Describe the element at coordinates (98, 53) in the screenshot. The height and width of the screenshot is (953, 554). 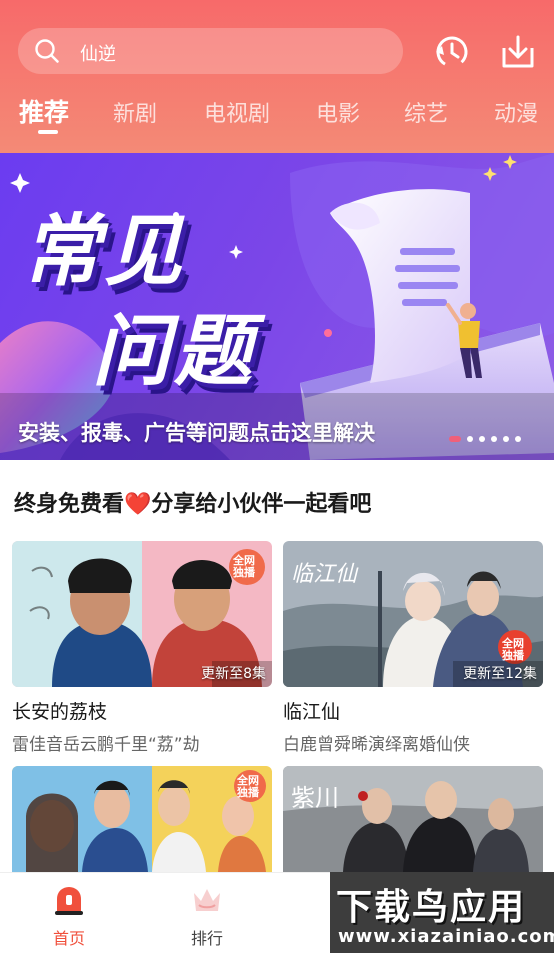
I see `search-input: 仙逆` at that location.